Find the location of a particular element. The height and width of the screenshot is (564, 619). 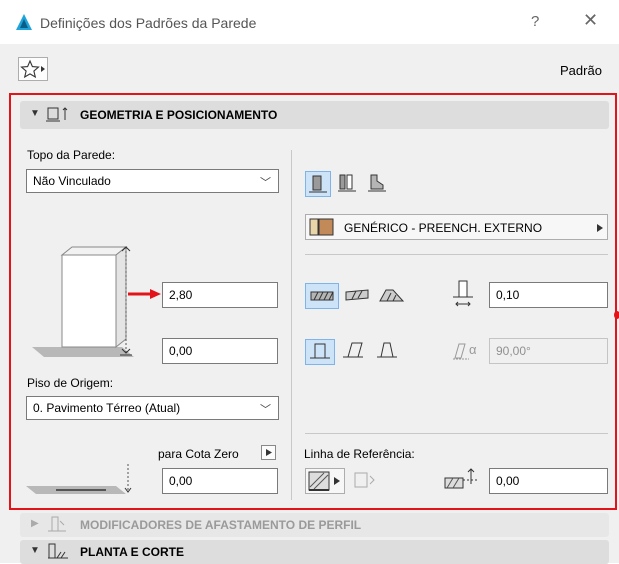

favorites-button is located at coordinates (33, 69).